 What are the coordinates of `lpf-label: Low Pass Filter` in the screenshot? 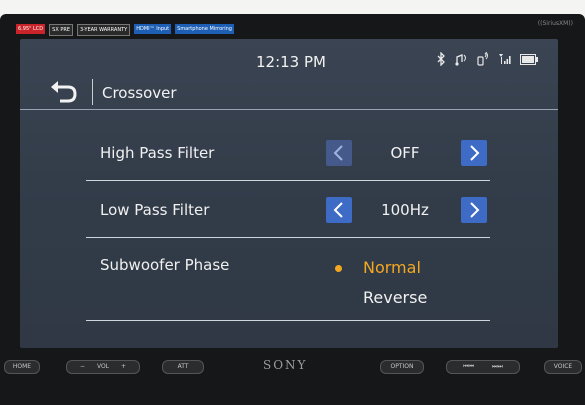 It's located at (155, 210).